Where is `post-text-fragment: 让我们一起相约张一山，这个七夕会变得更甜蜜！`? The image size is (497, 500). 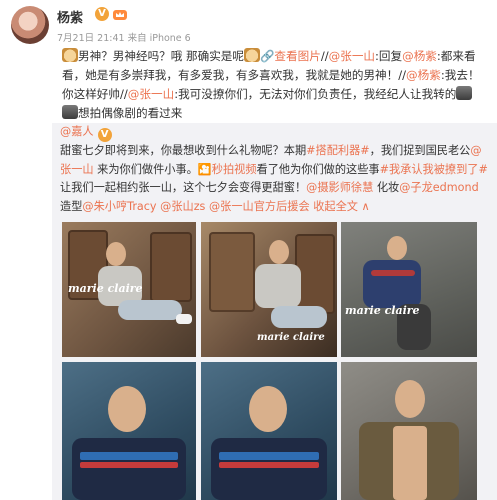 post-text-fragment: 让我们一起相约张一山，这个七夕会变得更甜蜜！ is located at coordinates (183, 187).